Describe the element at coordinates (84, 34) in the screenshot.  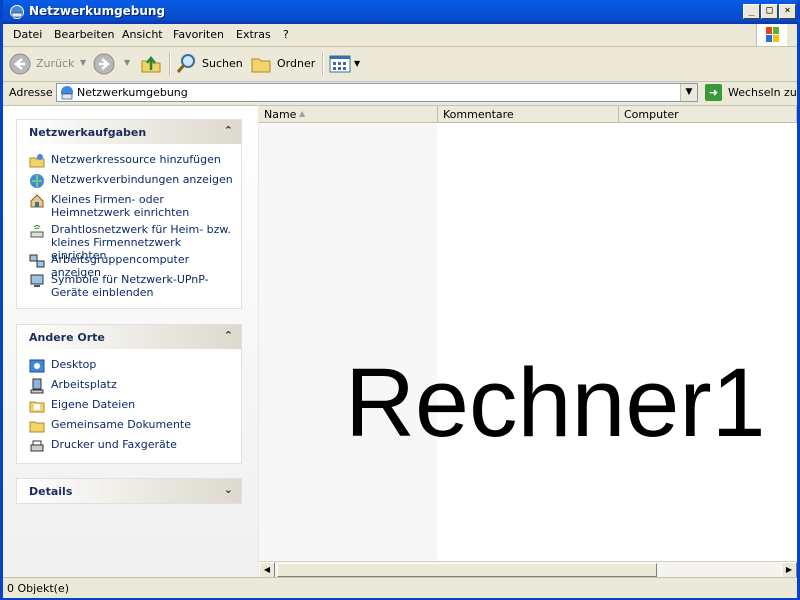
I see `menu-bearbeiten: Bearbeiten` at that location.